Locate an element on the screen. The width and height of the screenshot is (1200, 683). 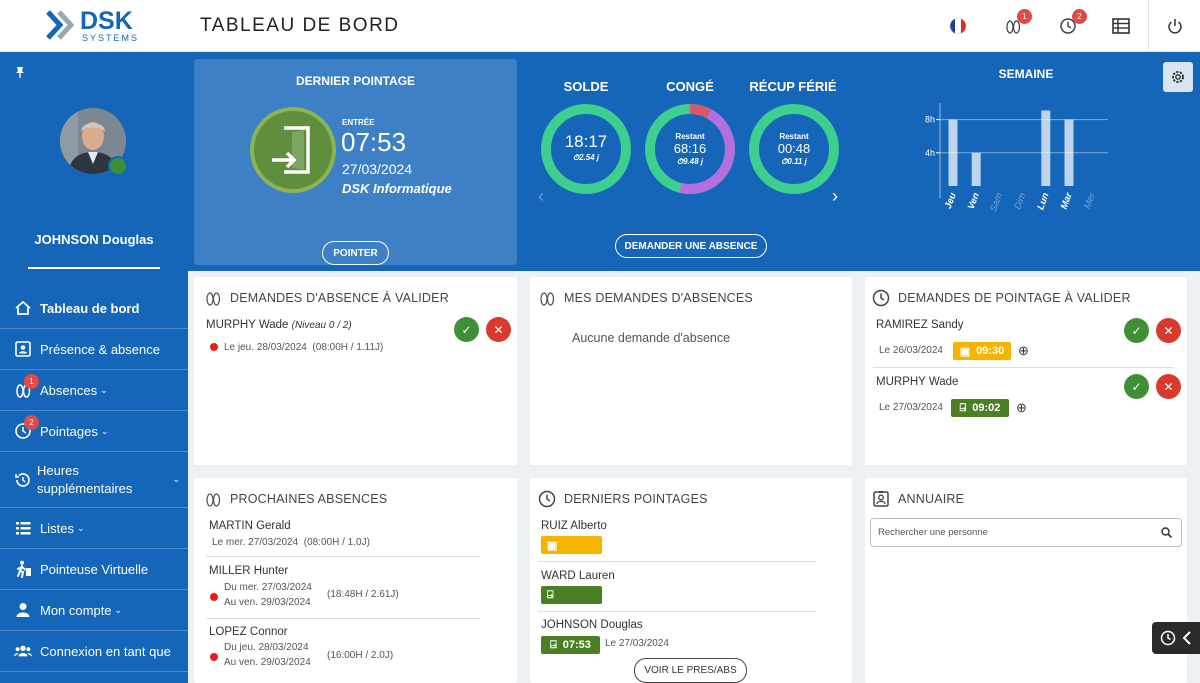
sidebar-item-heures-supplementaires: Heures supplémentaires ⌄ is located at coordinates (94, 480).